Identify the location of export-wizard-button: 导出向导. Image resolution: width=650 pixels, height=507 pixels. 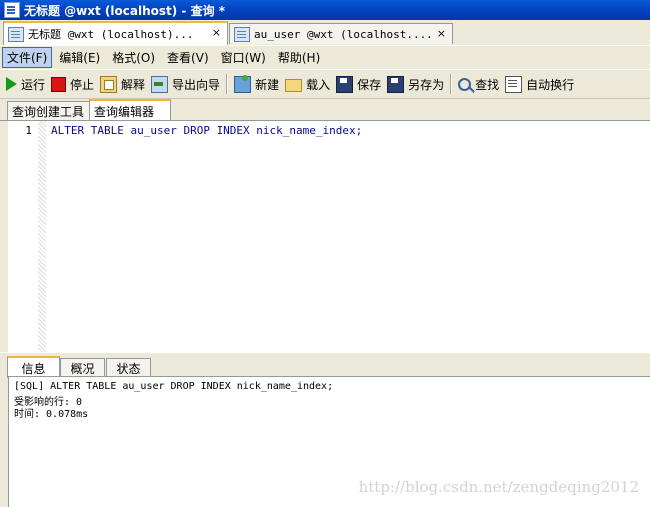
(186, 84).